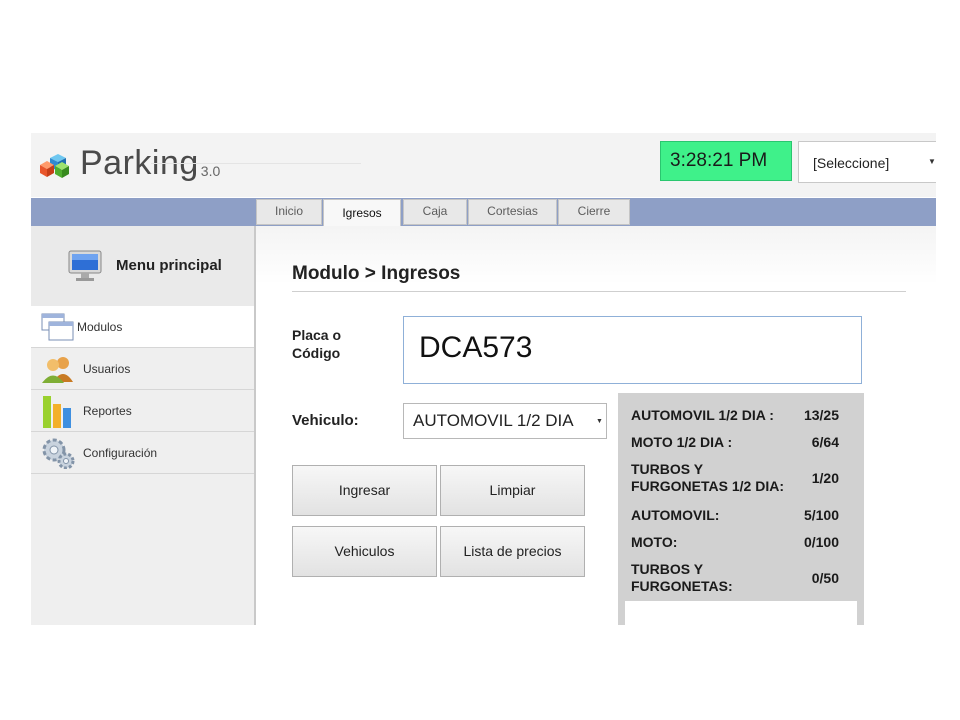  What do you see at coordinates (682, 586) in the screenshot?
I see `capacity-label-line-2: FURGONETAS:` at bounding box center [682, 586].